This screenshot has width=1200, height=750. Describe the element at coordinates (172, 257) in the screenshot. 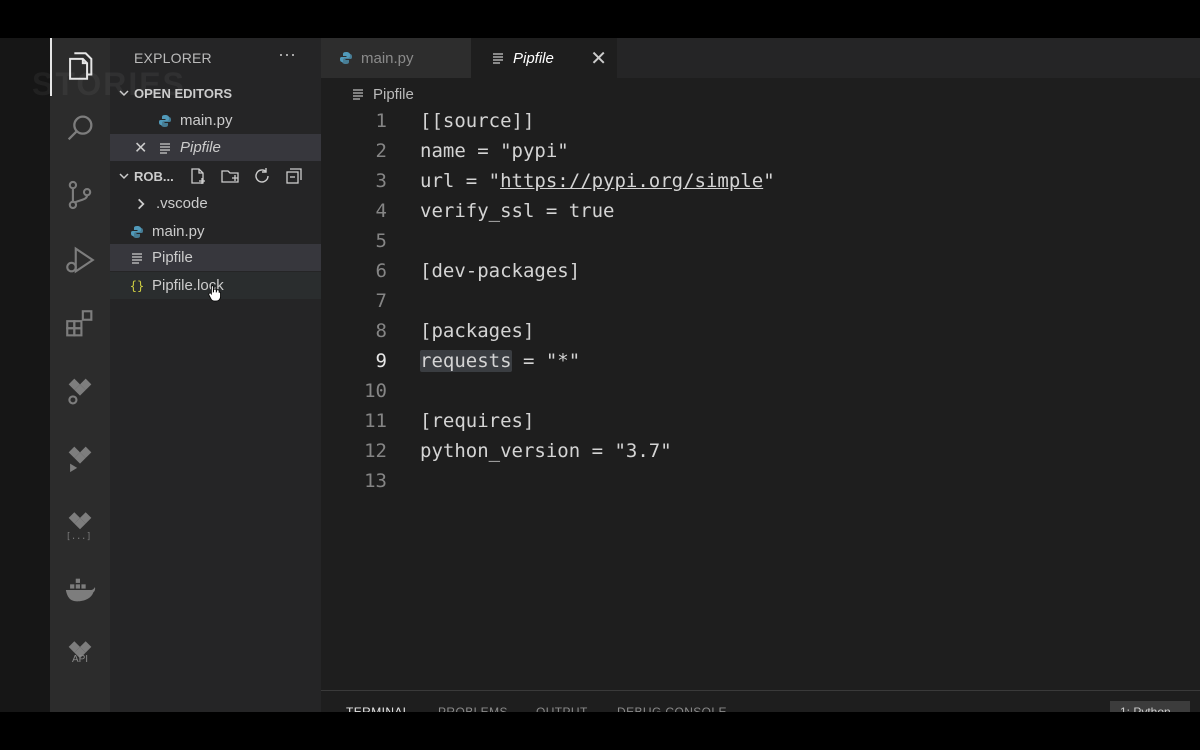

I see `tree-item-label: Pipfile` at that location.